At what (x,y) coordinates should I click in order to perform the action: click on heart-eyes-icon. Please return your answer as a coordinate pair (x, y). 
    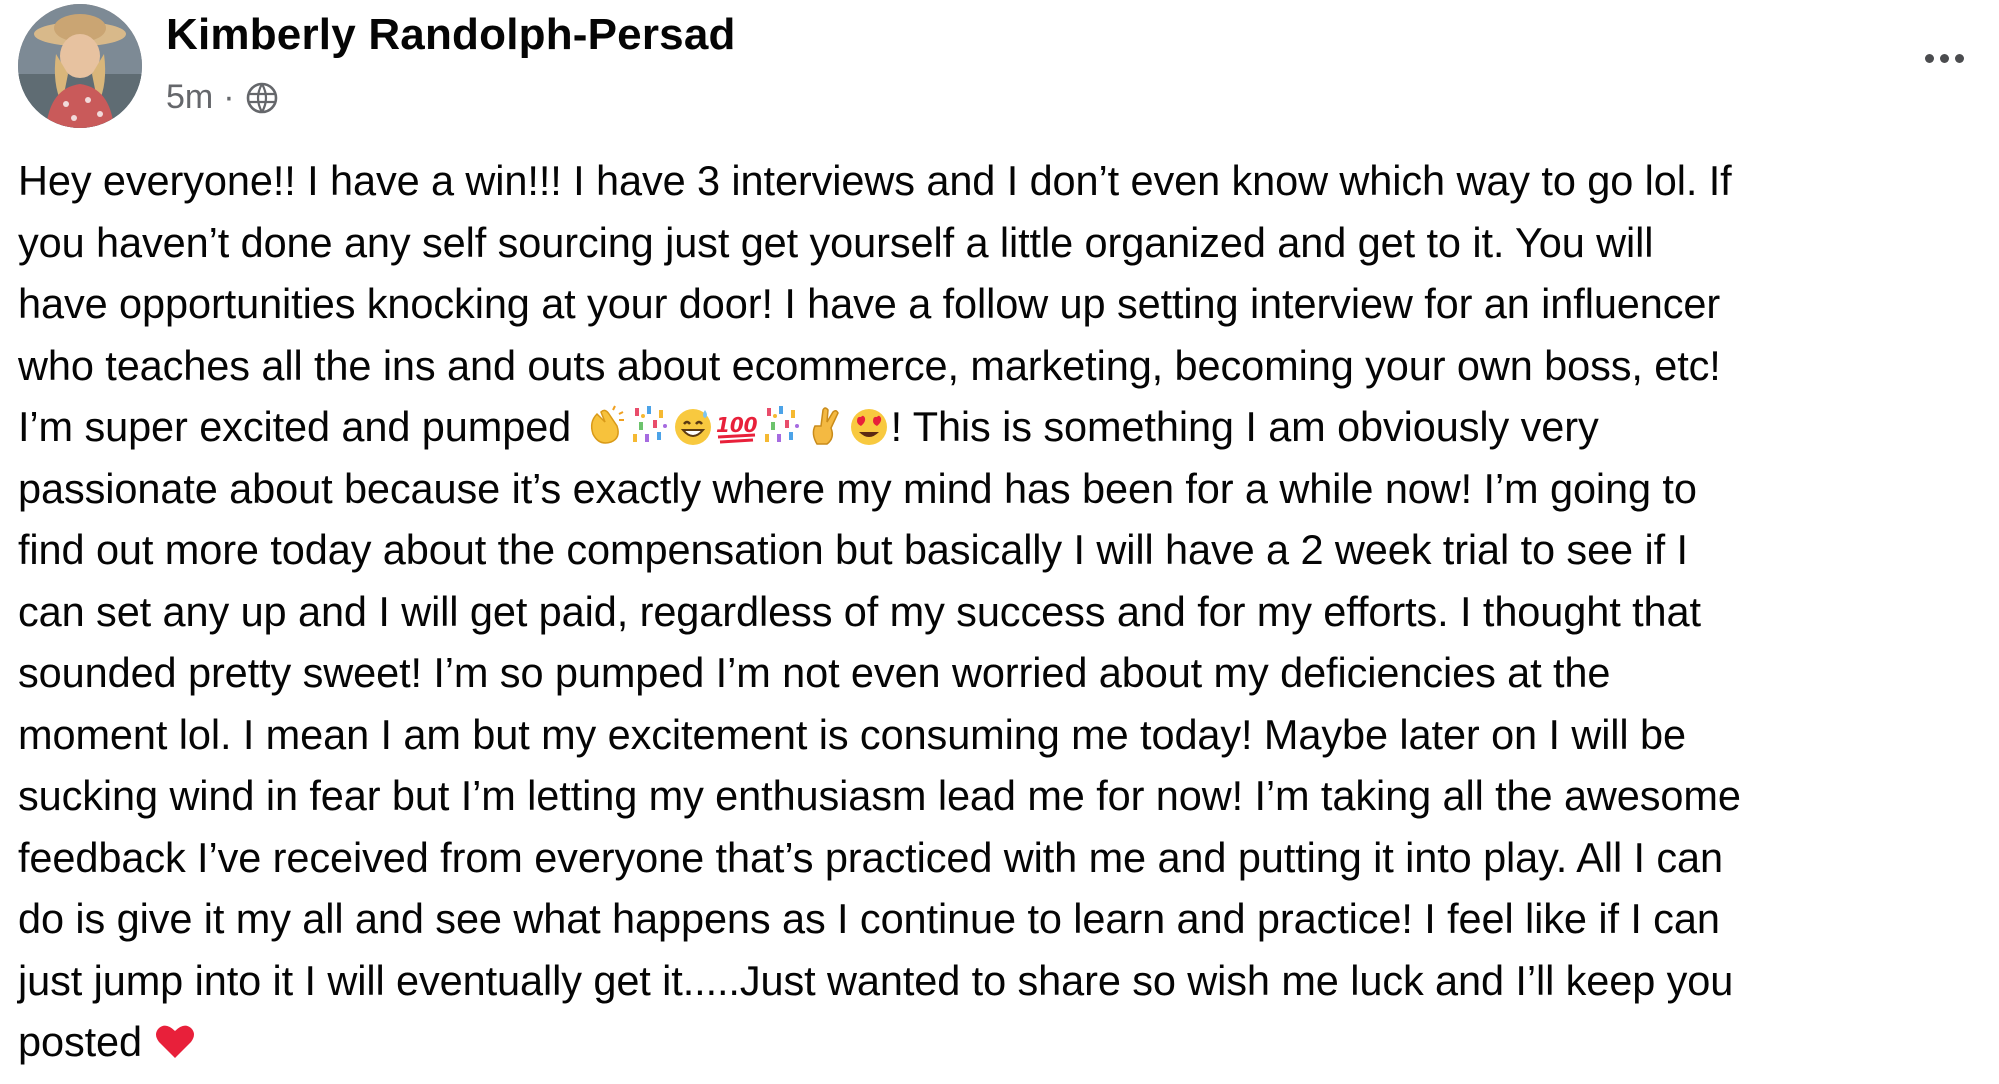
    Looking at the image, I should click on (869, 426).